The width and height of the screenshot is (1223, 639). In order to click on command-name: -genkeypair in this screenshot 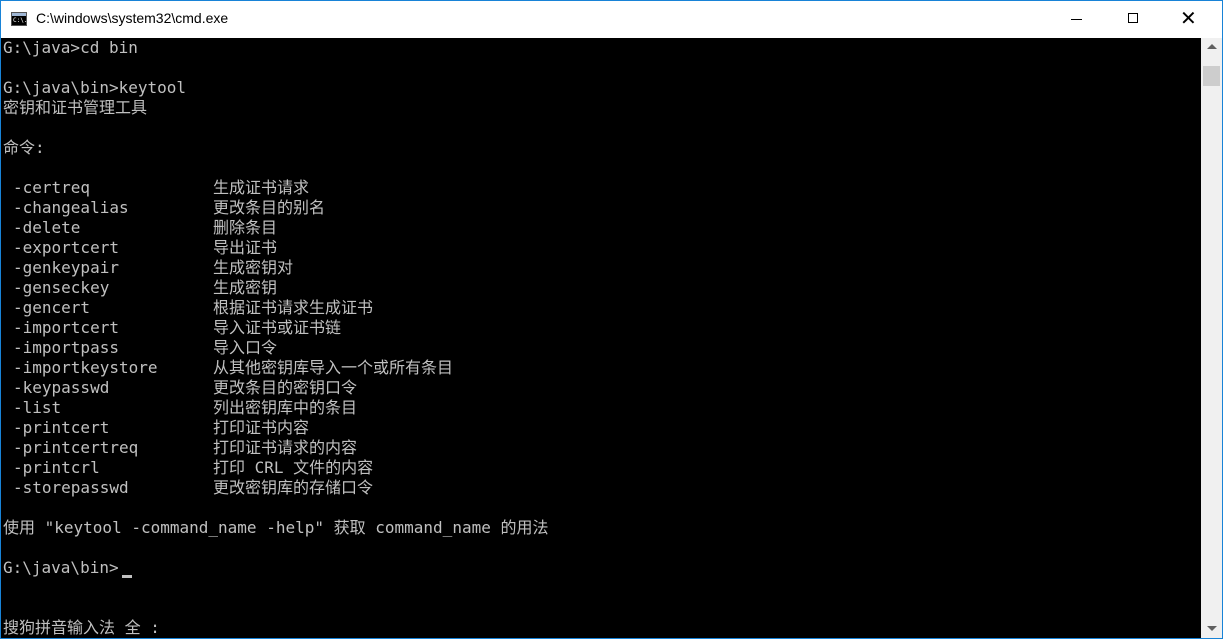, I will do `click(66, 267)`.